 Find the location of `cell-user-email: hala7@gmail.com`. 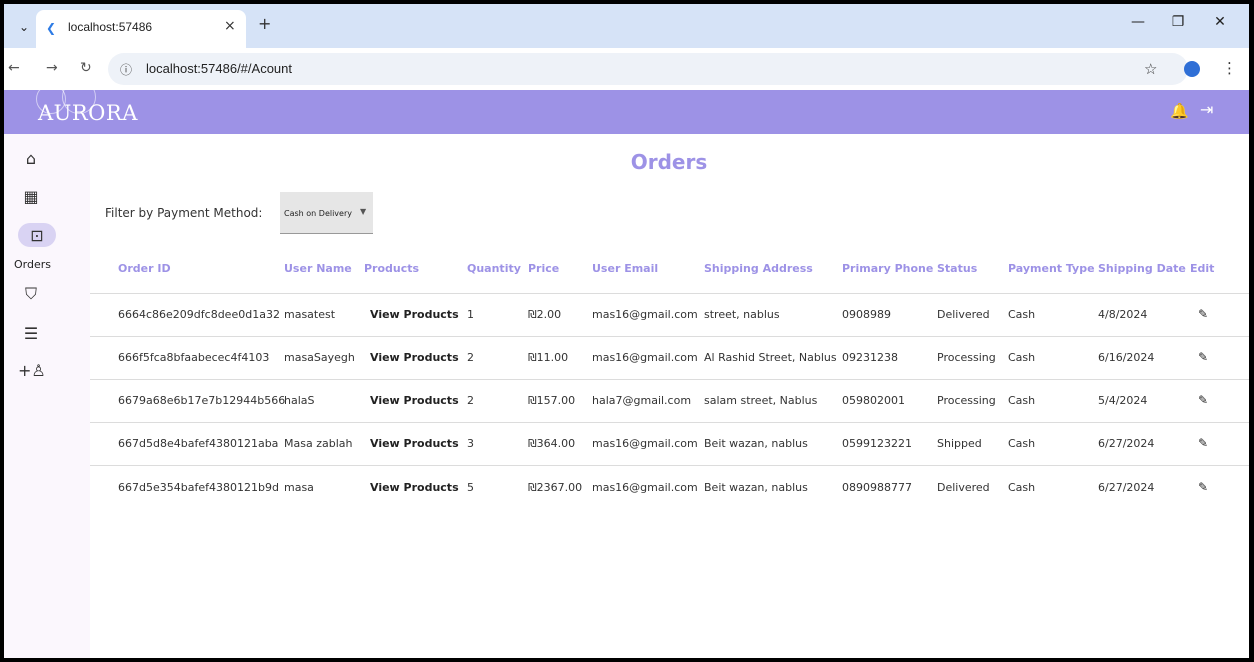

cell-user-email: hala7@gmail.com is located at coordinates (642, 400).